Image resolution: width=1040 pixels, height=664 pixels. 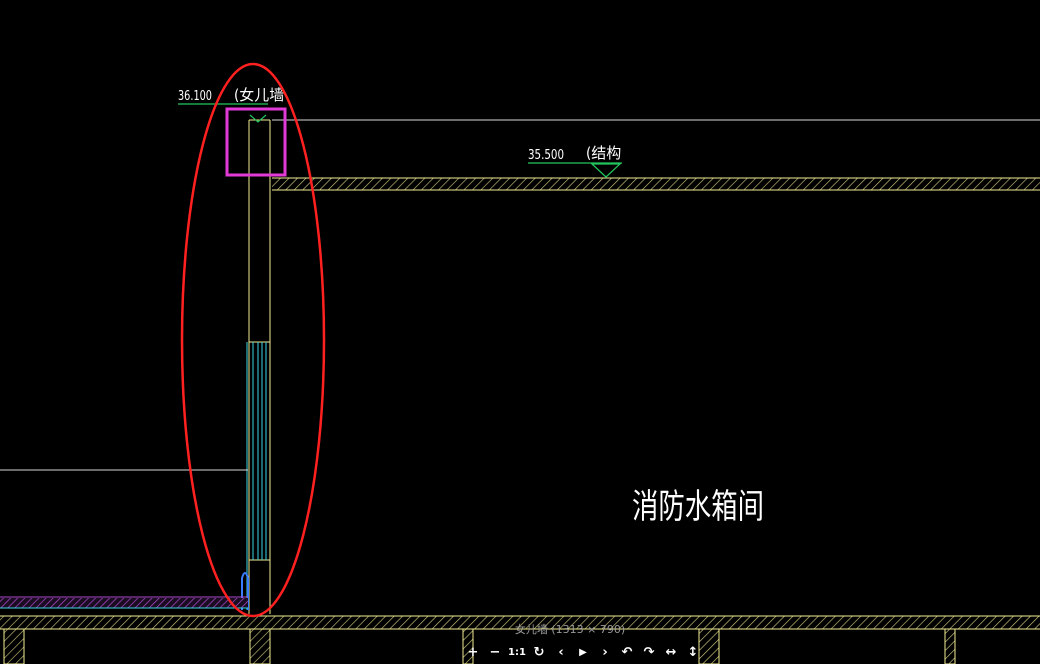 I want to click on prev-icon: ‹, so click(x=561, y=652).